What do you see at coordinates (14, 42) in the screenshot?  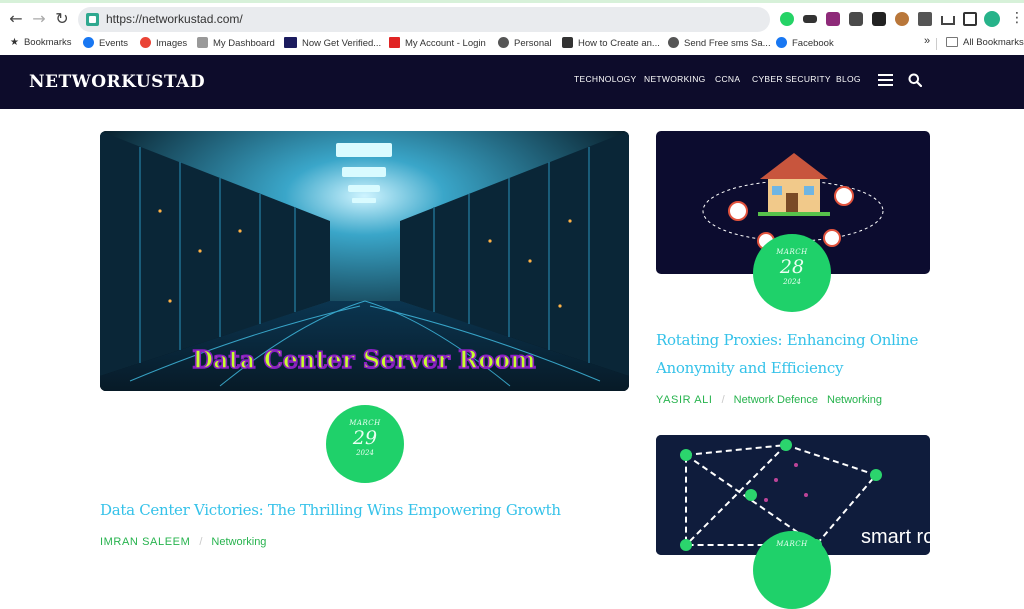 I see `star-icon: ★` at bounding box center [14, 42].